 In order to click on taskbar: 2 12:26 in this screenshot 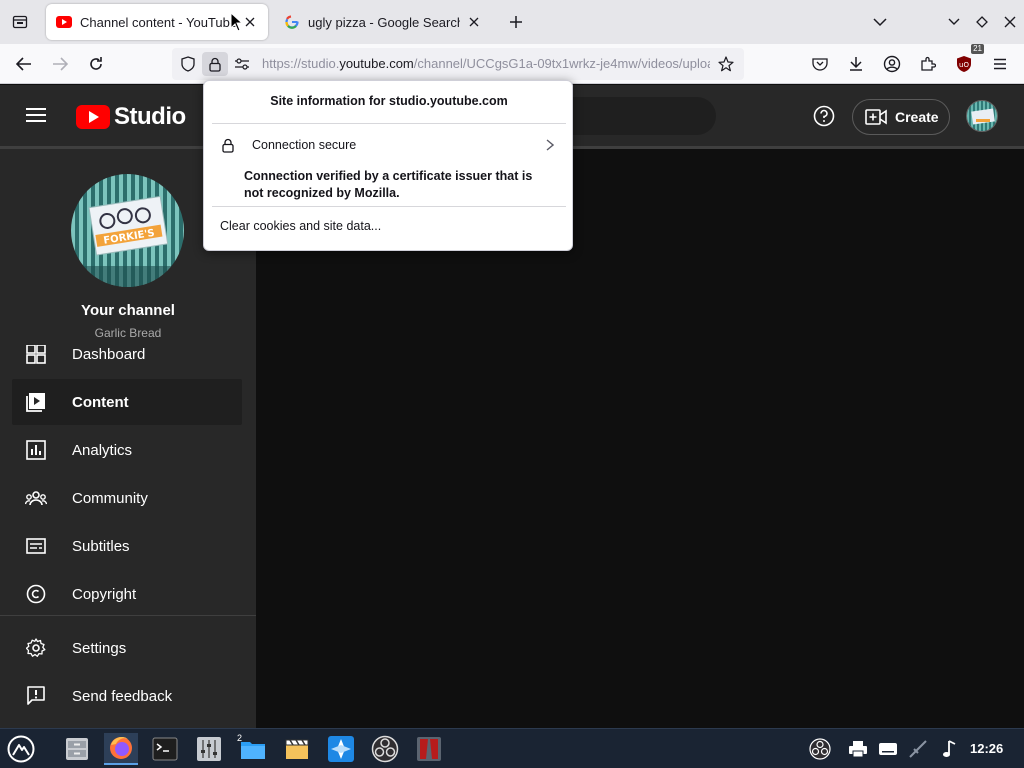, I will do `click(512, 748)`.